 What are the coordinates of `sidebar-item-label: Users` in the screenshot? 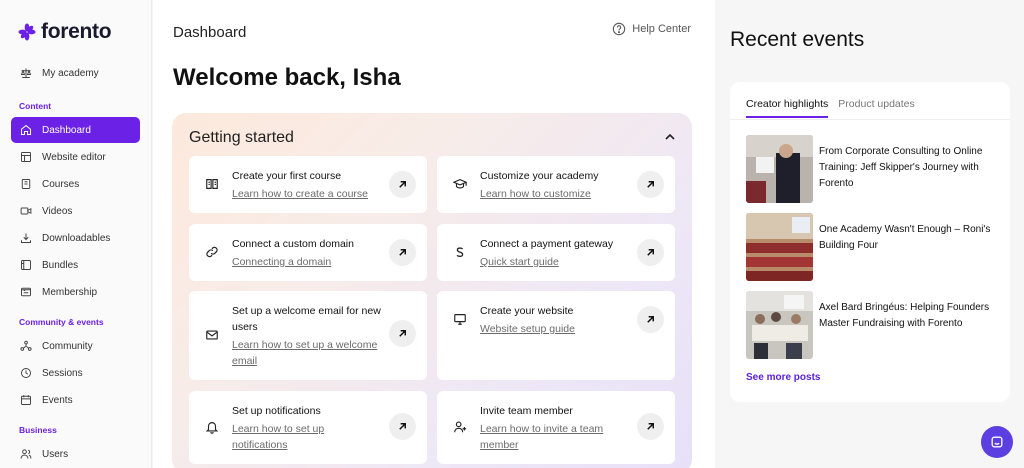 It's located at (55, 454).